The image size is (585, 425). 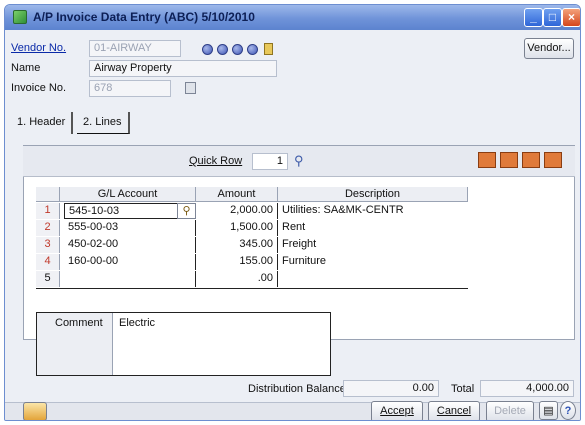 What do you see at coordinates (103, 123) in the screenshot?
I see `tab-lines: 2. Lines` at bounding box center [103, 123].